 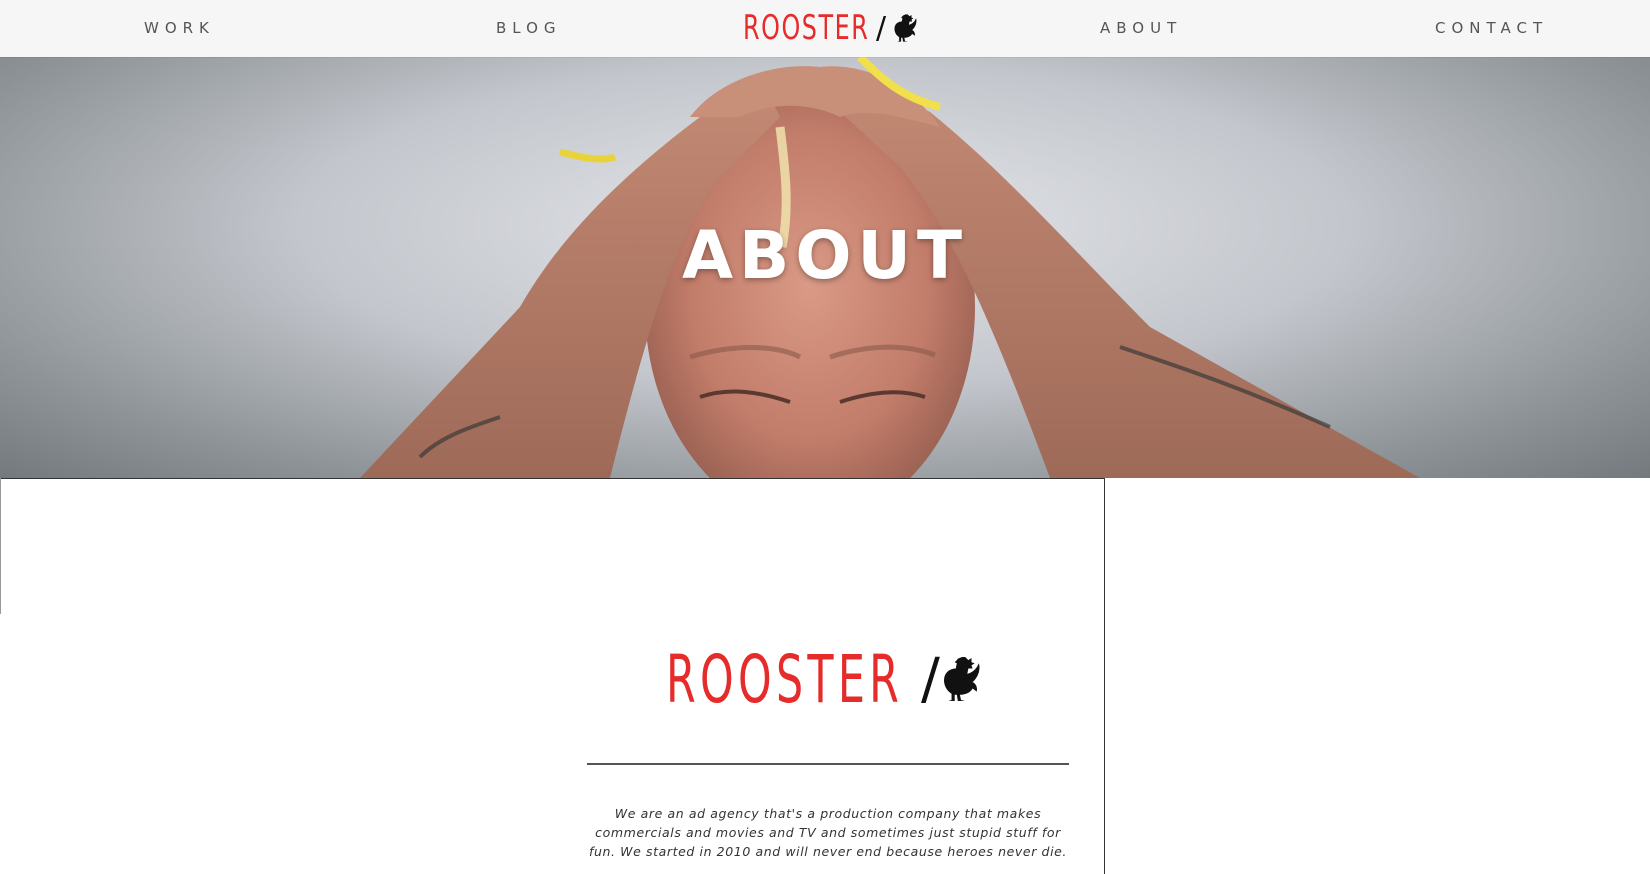 What do you see at coordinates (529, 28) in the screenshot?
I see `nav-link-blog: BLOG` at bounding box center [529, 28].